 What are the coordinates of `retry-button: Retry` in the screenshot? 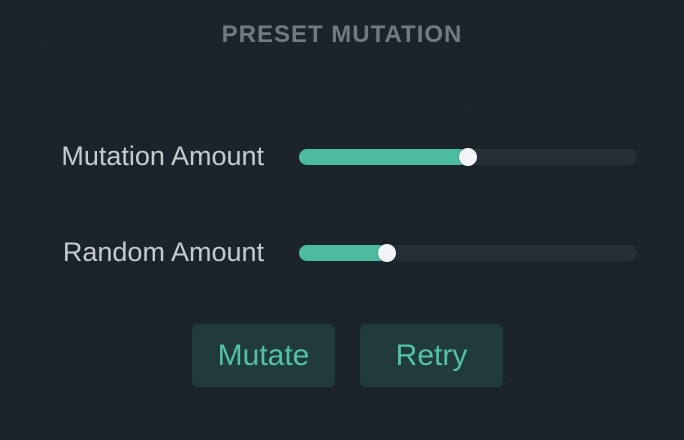 It's located at (431, 355).